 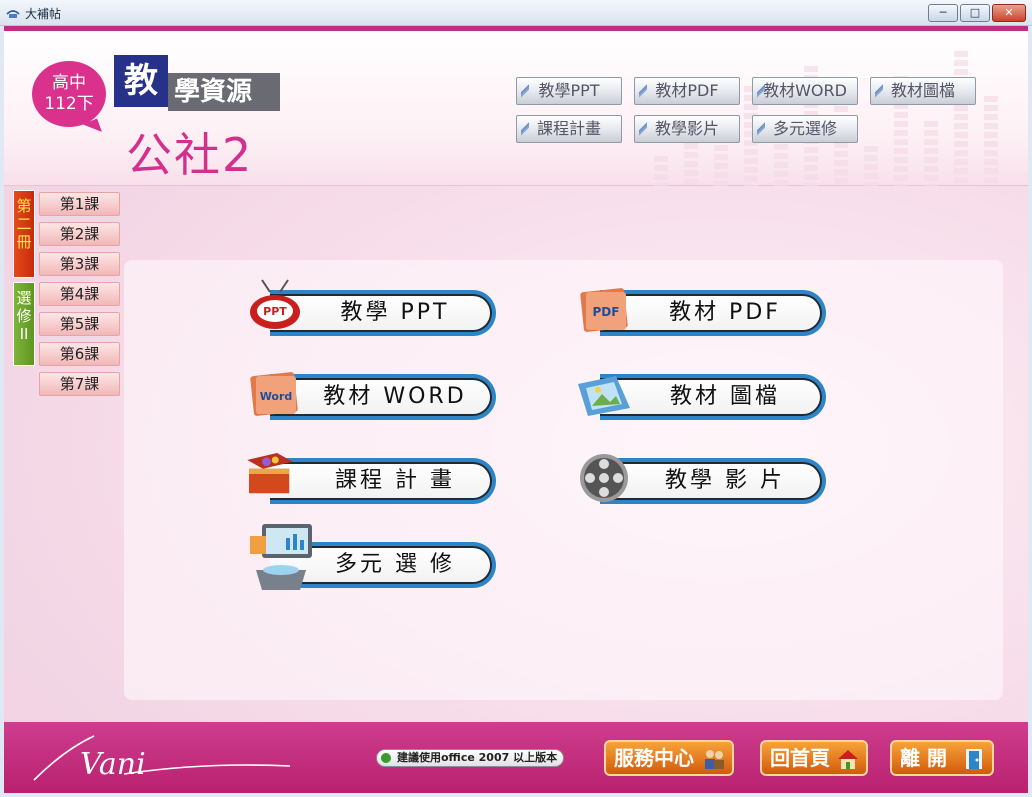 I want to click on exit-button: 離 開, so click(x=942, y=758).